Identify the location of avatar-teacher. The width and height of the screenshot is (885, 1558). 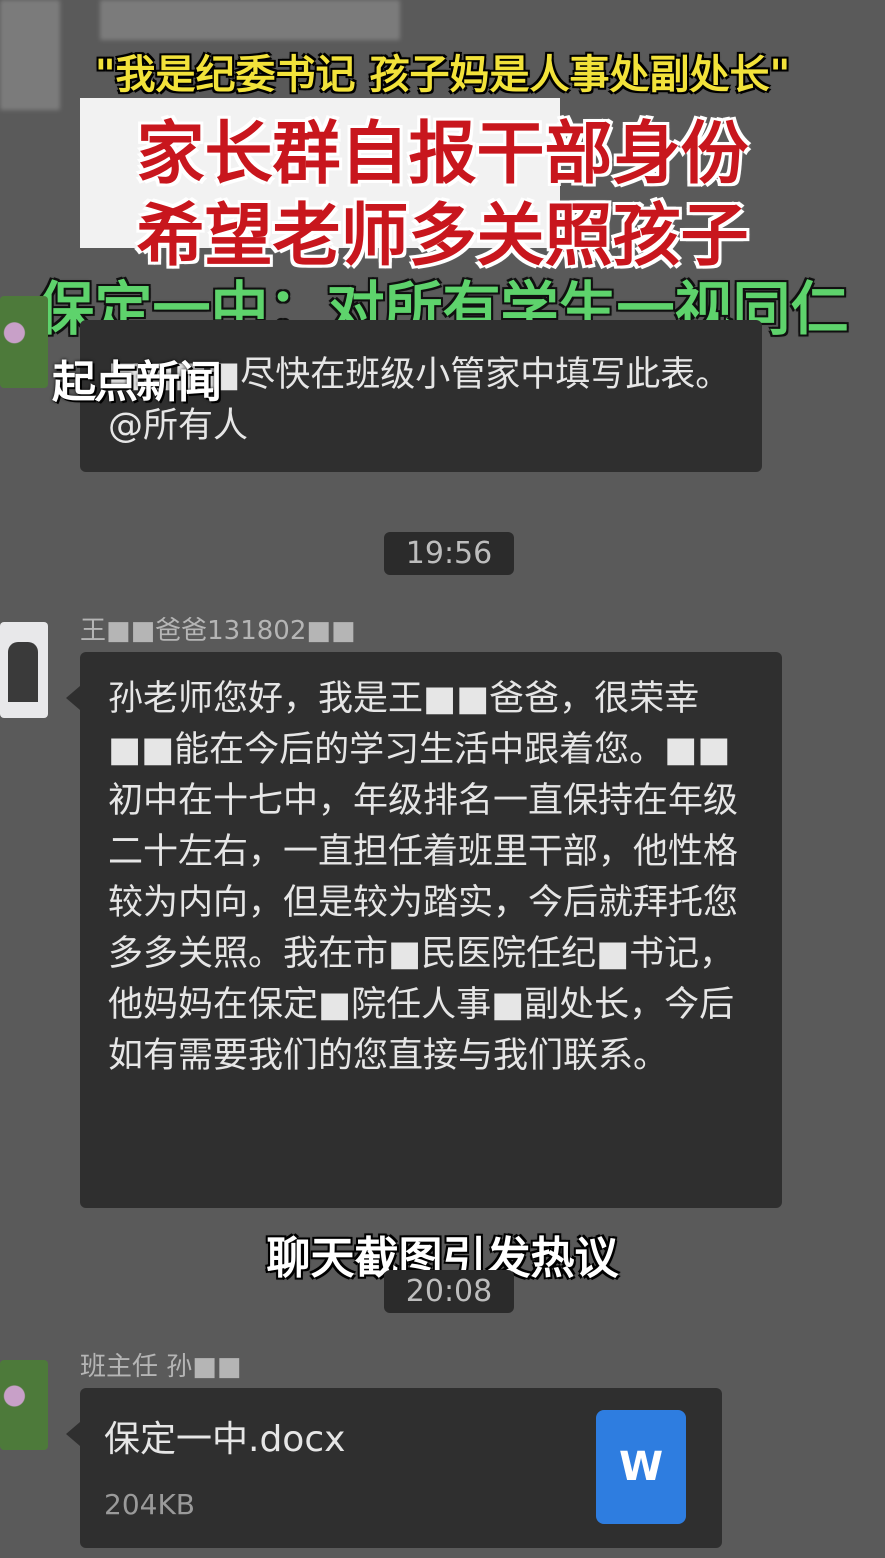
(24, 342).